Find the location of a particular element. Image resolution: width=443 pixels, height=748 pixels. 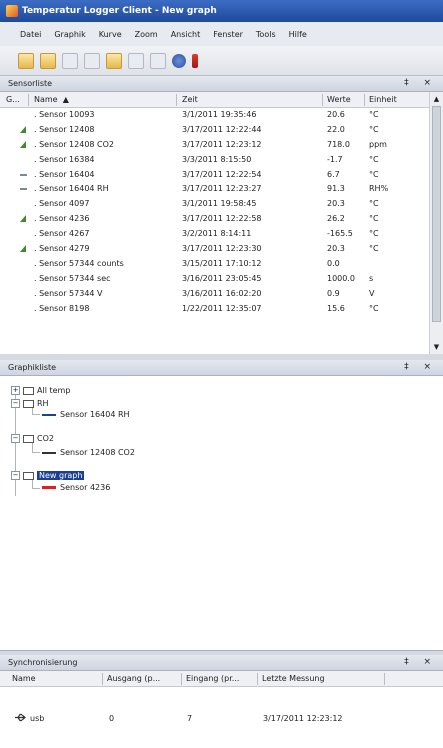

window-title-bar: Temperatur Logger Client - New graph is located at coordinates (221, 11).